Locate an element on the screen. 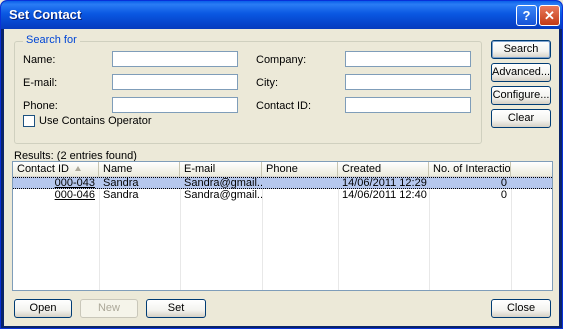  contact-id-label: Contact ID: is located at coordinates (284, 106).